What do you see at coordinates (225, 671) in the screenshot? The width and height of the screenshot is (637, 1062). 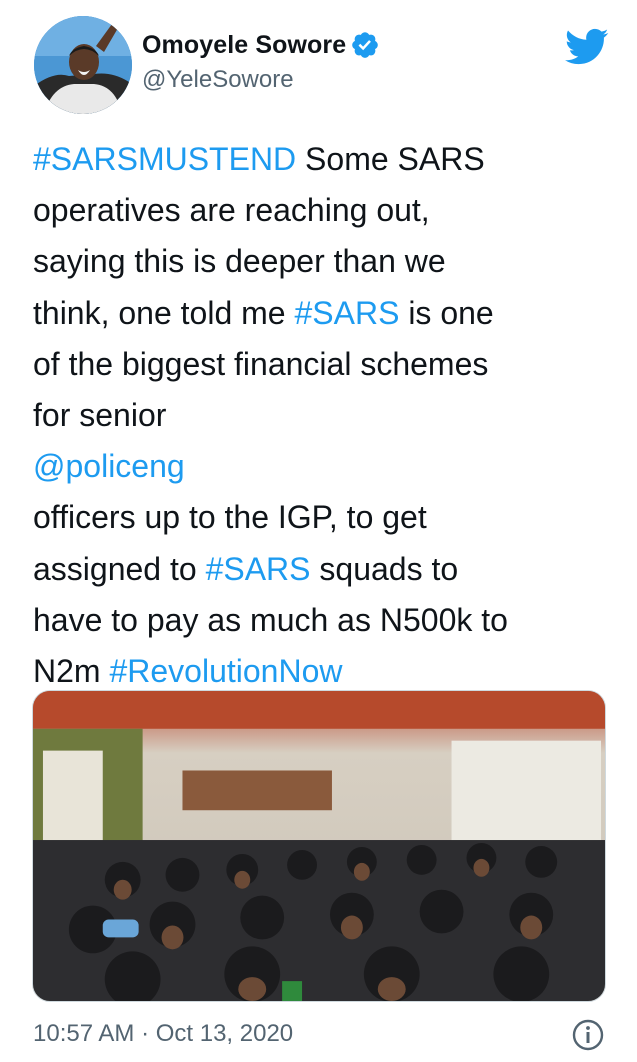 I see `hashtag-link: #RevolutionNow` at bounding box center [225, 671].